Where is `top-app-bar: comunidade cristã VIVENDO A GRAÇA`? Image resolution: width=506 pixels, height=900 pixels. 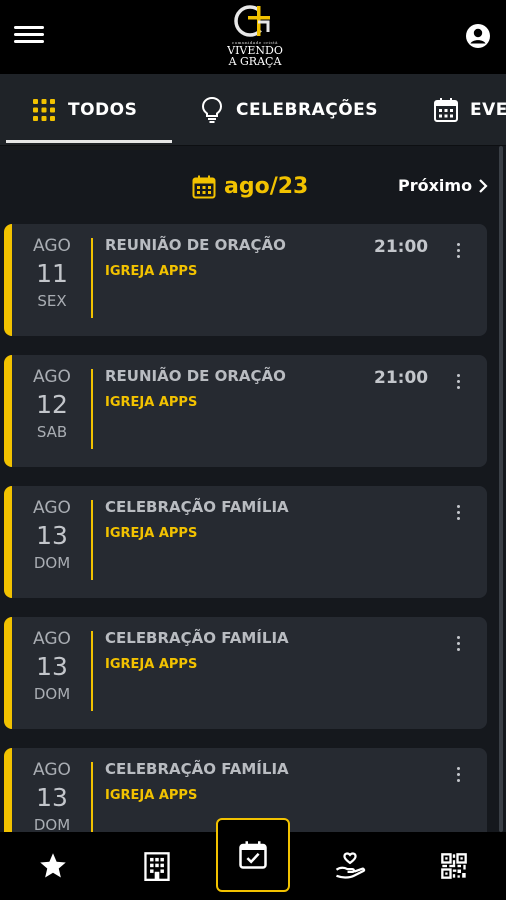
top-app-bar: comunidade cristã VIVENDO A GRAÇA is located at coordinates (253, 37).